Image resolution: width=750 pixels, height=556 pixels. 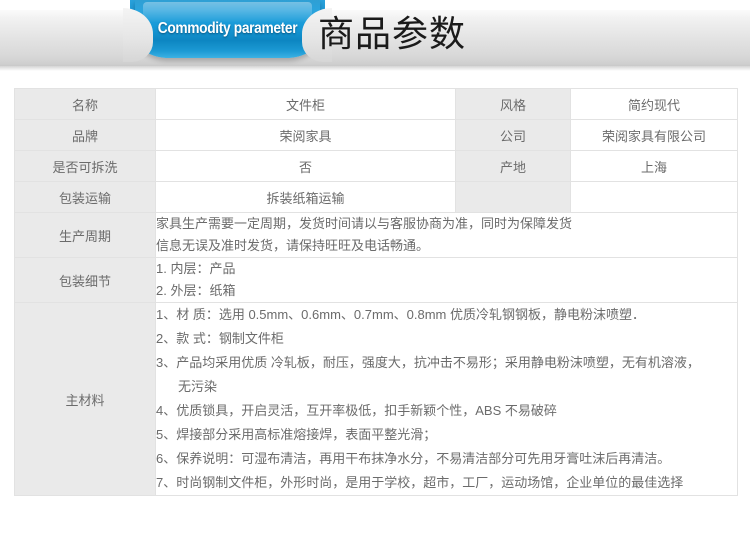 What do you see at coordinates (654, 166) in the screenshot?
I see `row-value-origin: 上海` at bounding box center [654, 166].